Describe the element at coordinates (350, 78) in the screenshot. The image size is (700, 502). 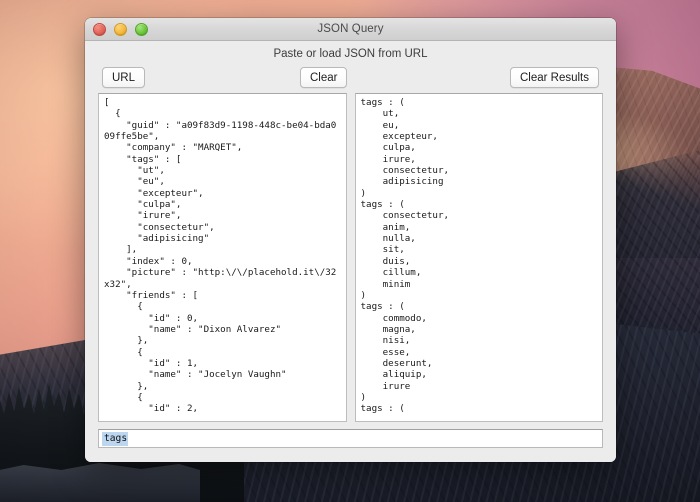
I see `toolbar: URL Clear Clear Results` at that location.